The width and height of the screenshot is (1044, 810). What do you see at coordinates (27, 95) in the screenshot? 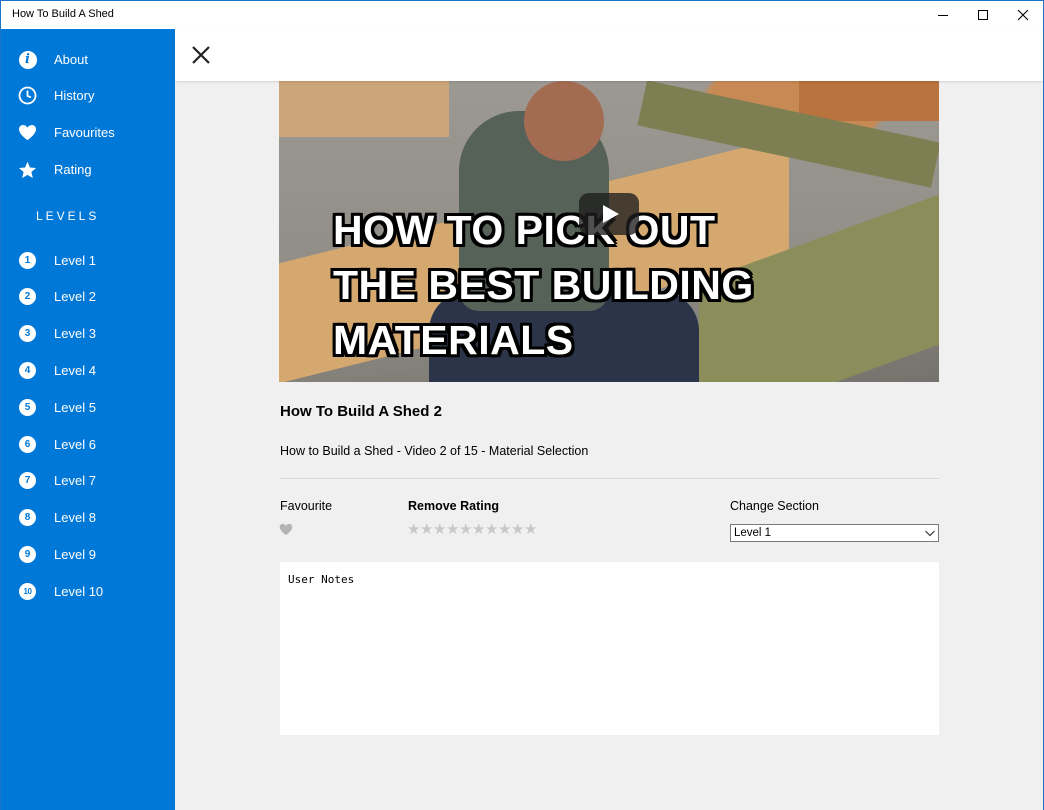
I see `clock-icon` at bounding box center [27, 95].